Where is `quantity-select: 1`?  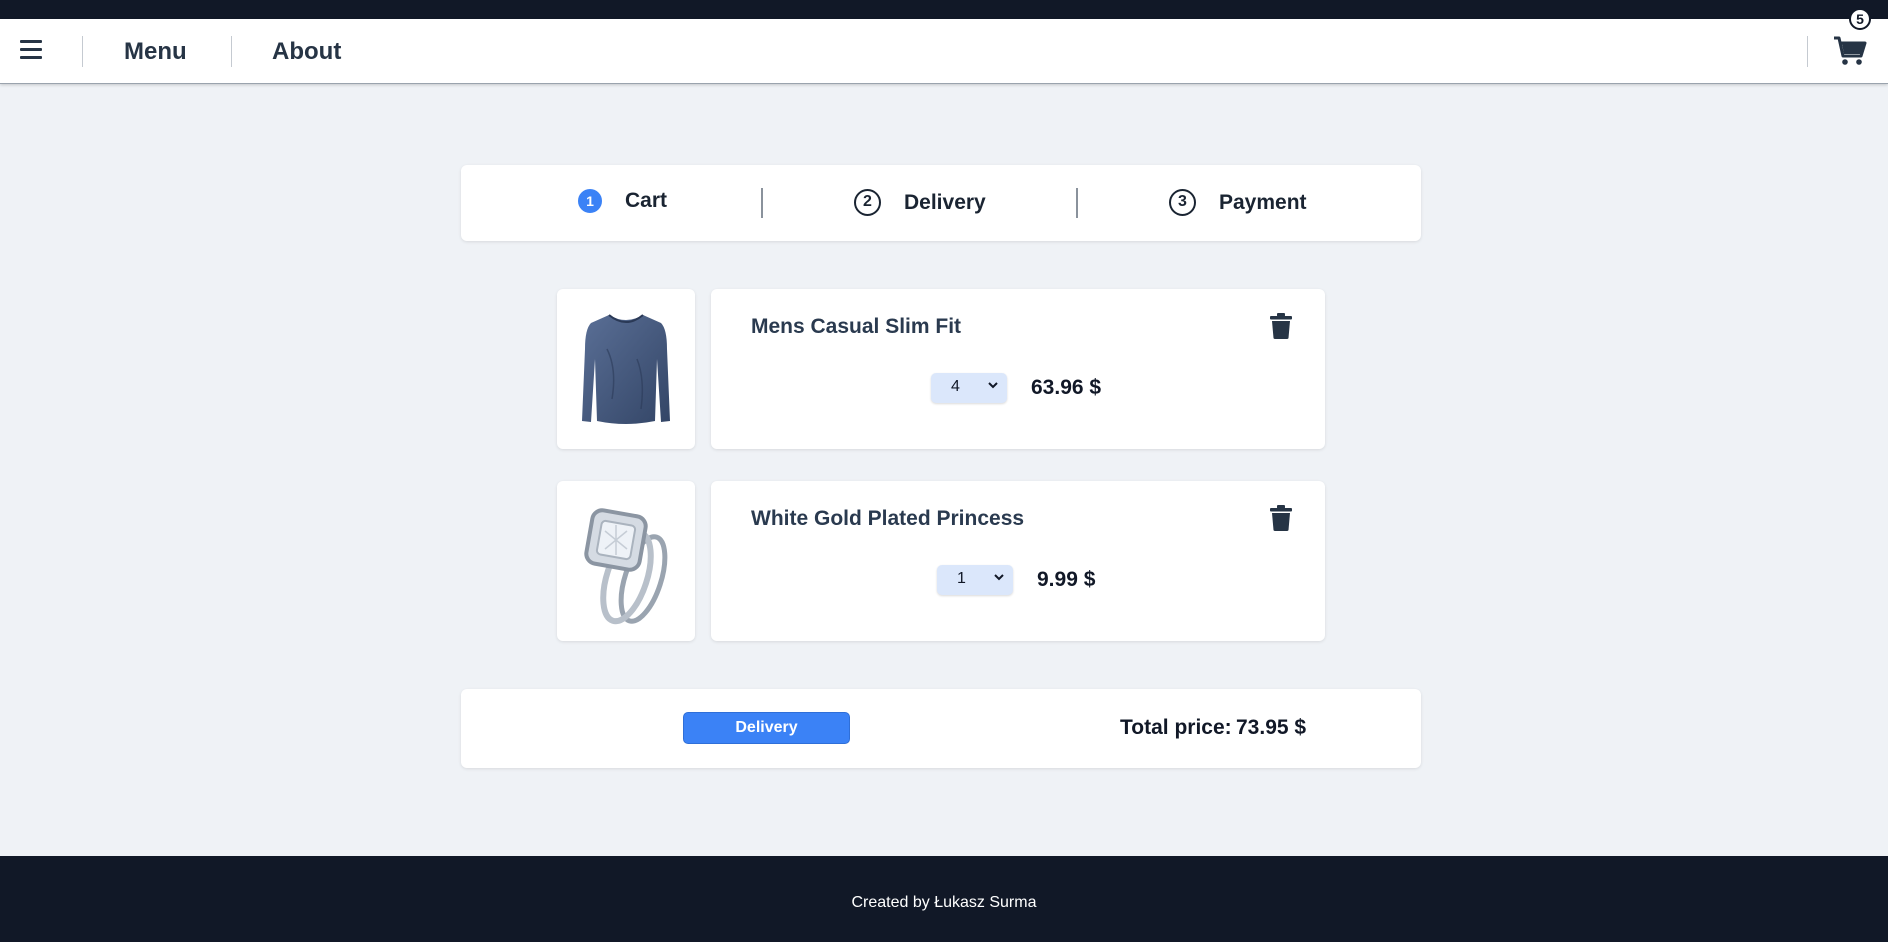
quantity-select: 1 is located at coordinates (975, 580).